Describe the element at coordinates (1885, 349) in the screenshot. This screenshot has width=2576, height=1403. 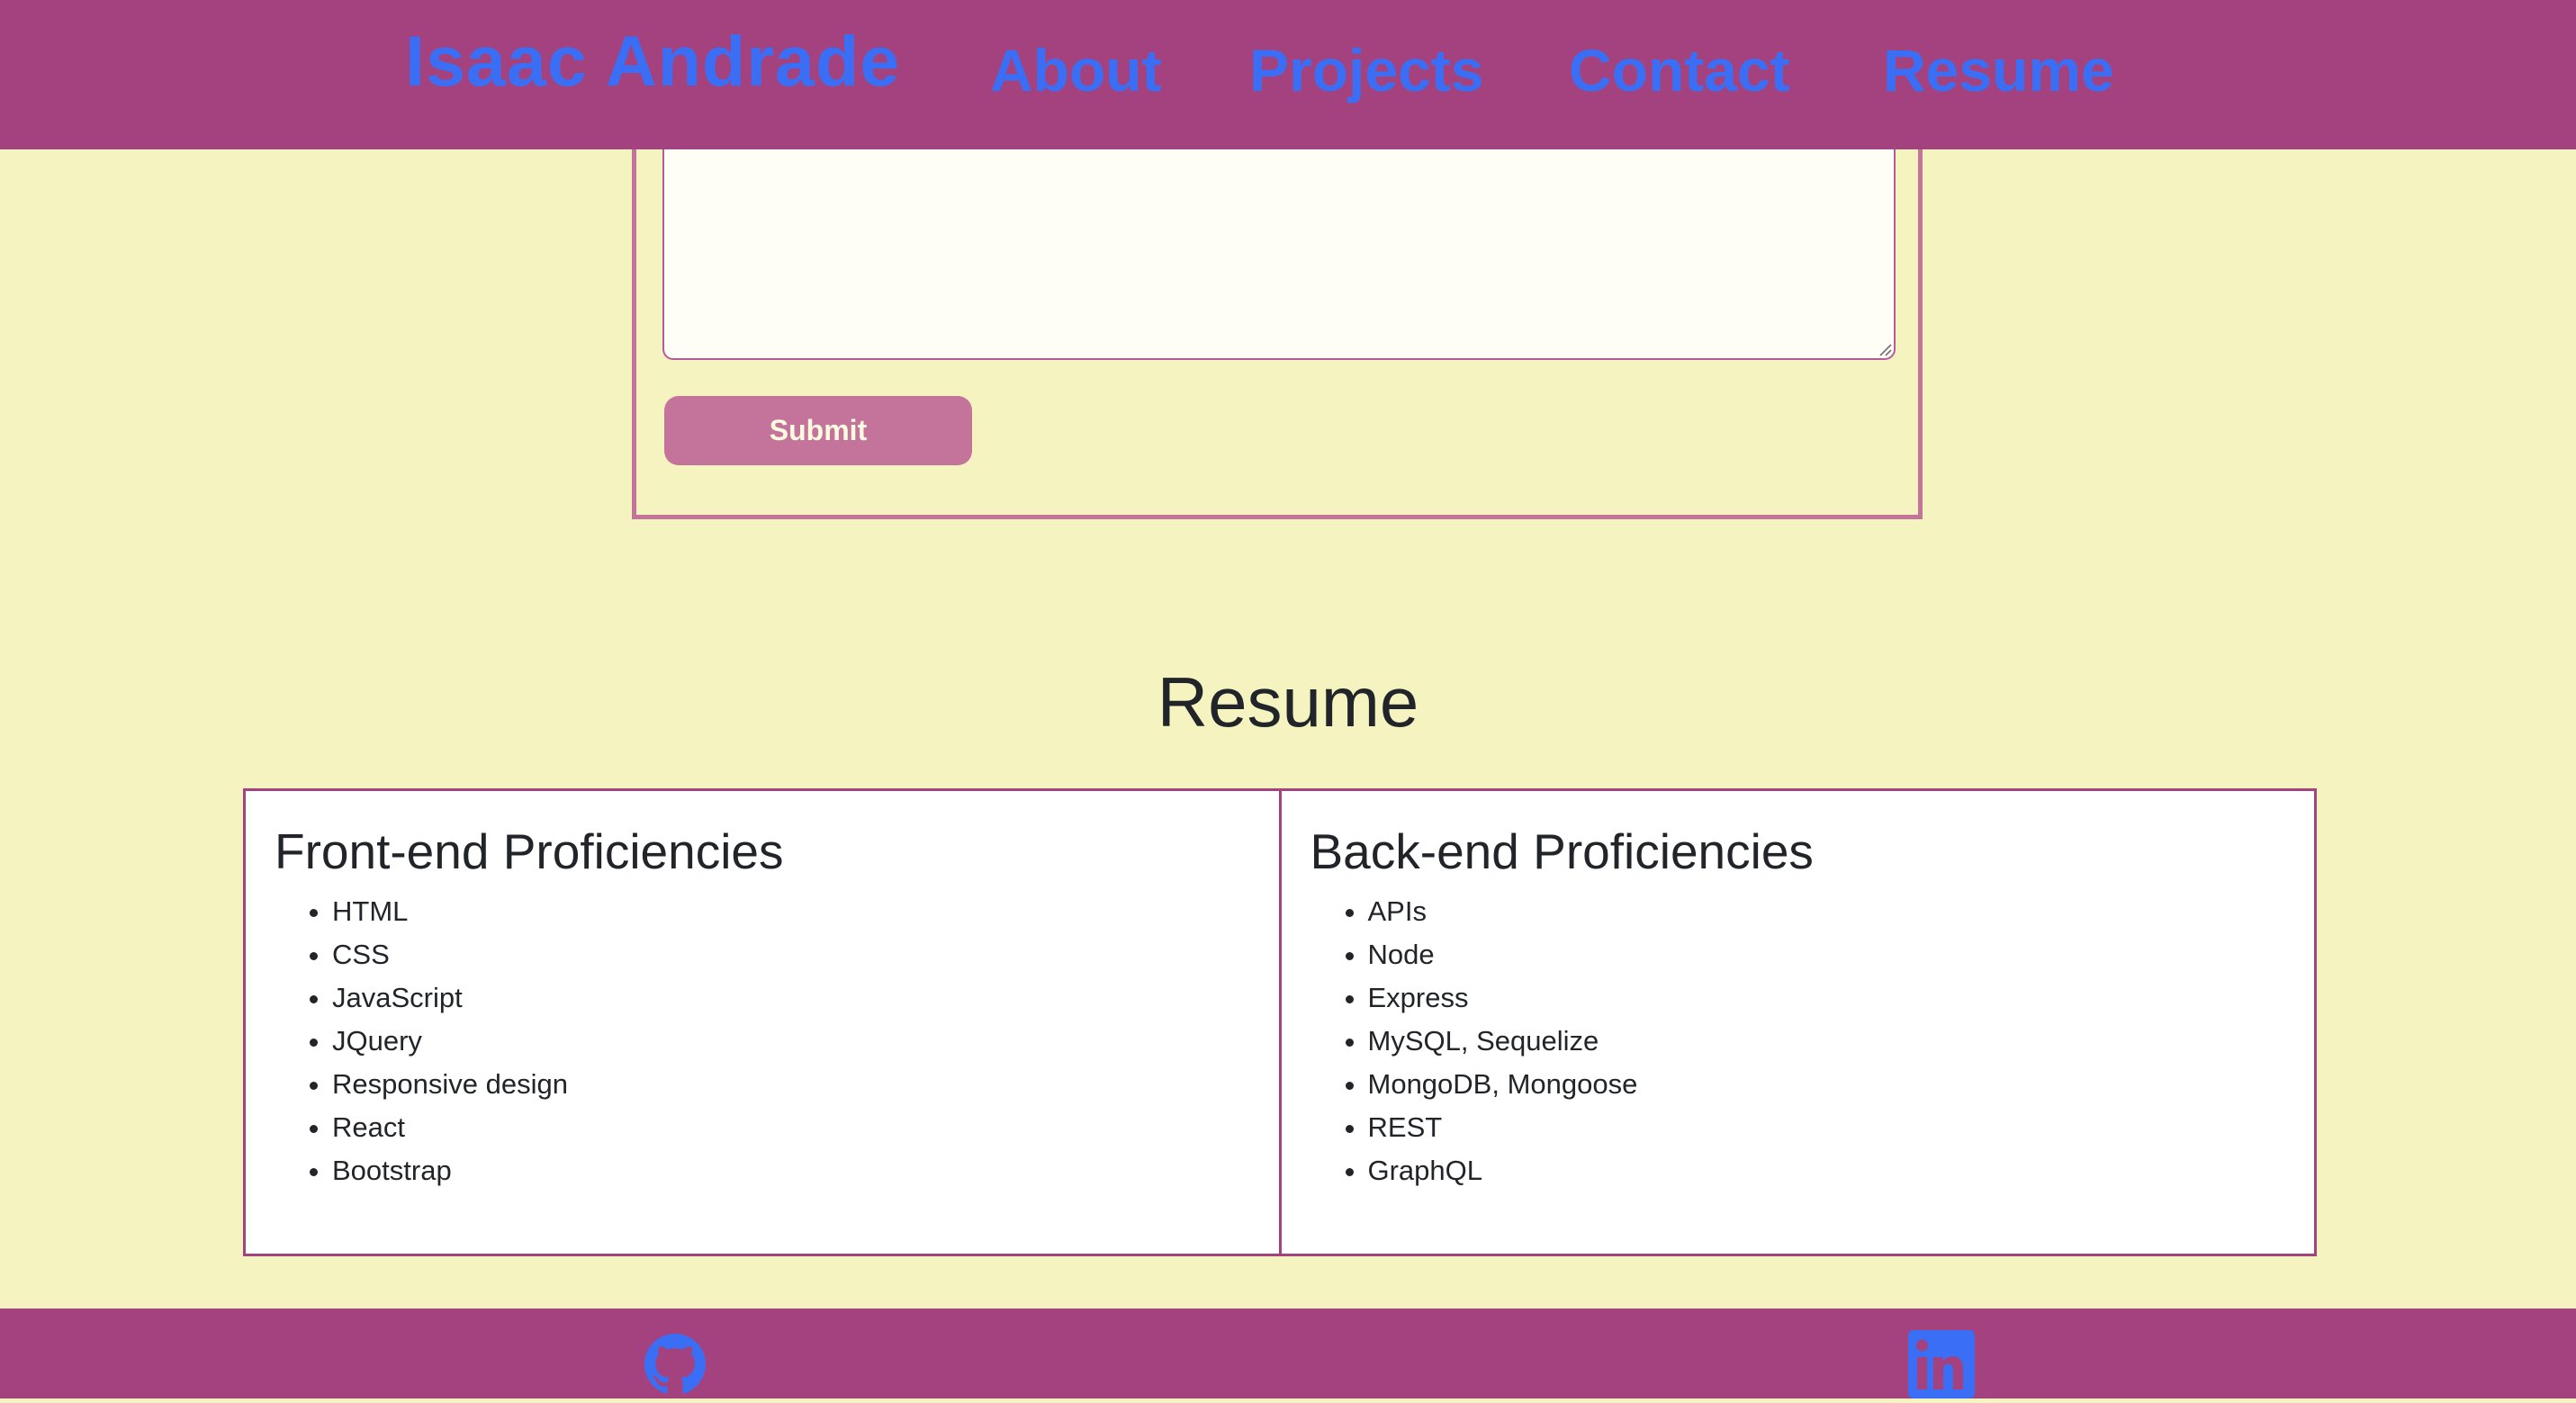
I see `resize-grip-icon` at that location.